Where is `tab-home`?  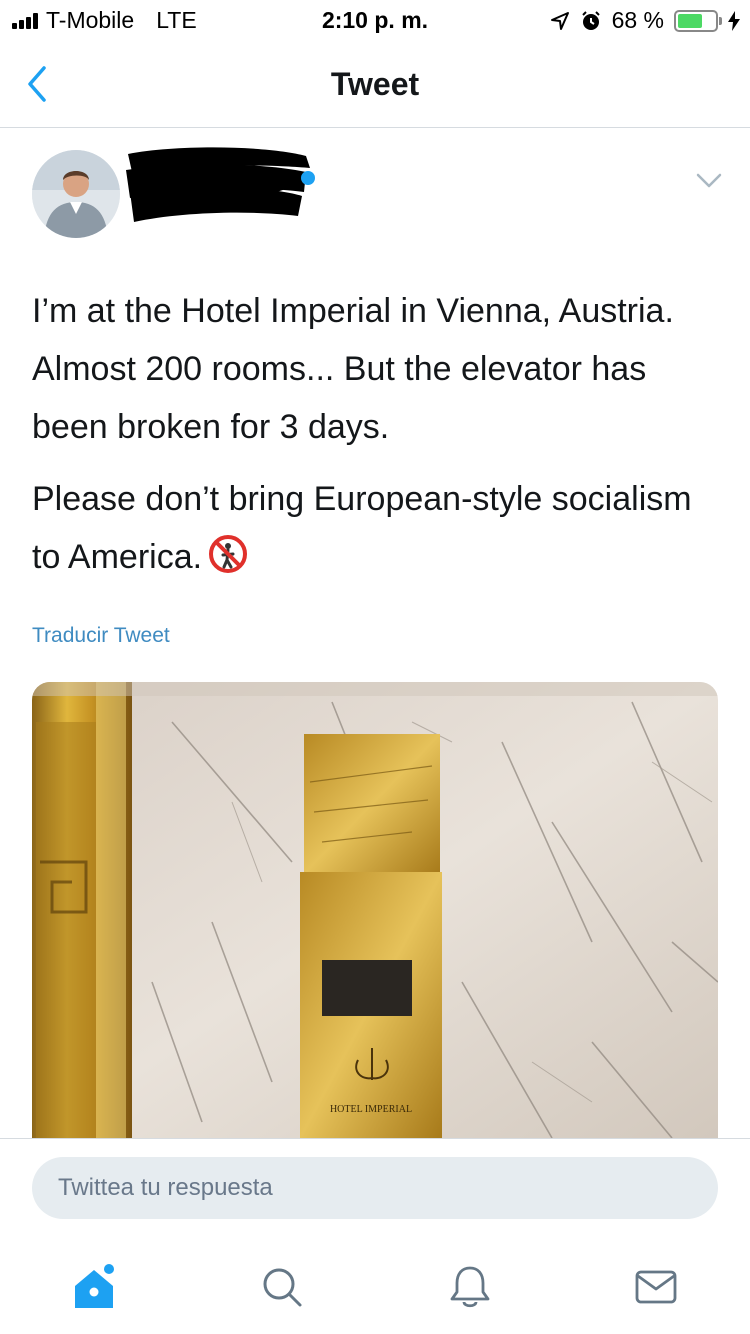
tab-home is located at coordinates (94, 1287).